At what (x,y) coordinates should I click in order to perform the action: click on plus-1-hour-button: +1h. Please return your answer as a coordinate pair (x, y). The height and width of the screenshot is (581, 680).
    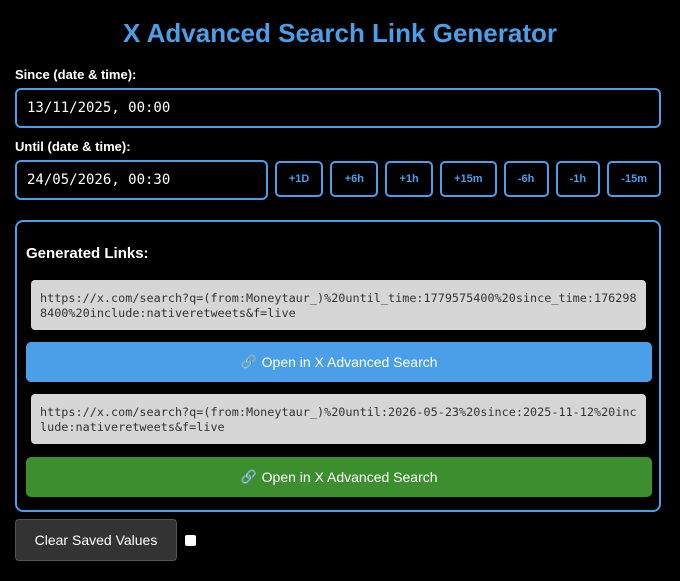
    Looking at the image, I should click on (409, 179).